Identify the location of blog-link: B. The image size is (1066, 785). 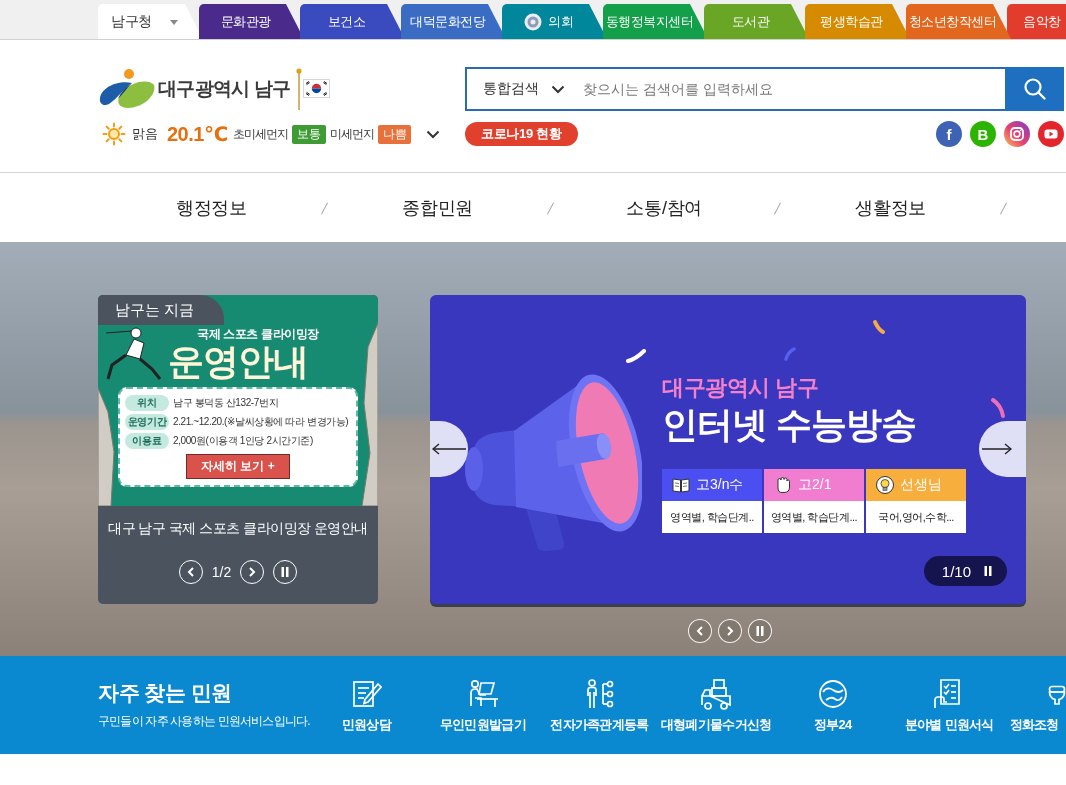
(983, 134).